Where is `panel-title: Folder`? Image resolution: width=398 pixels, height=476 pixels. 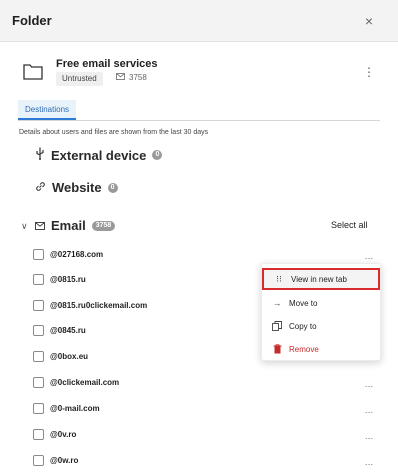 panel-title: Folder is located at coordinates (32, 20).